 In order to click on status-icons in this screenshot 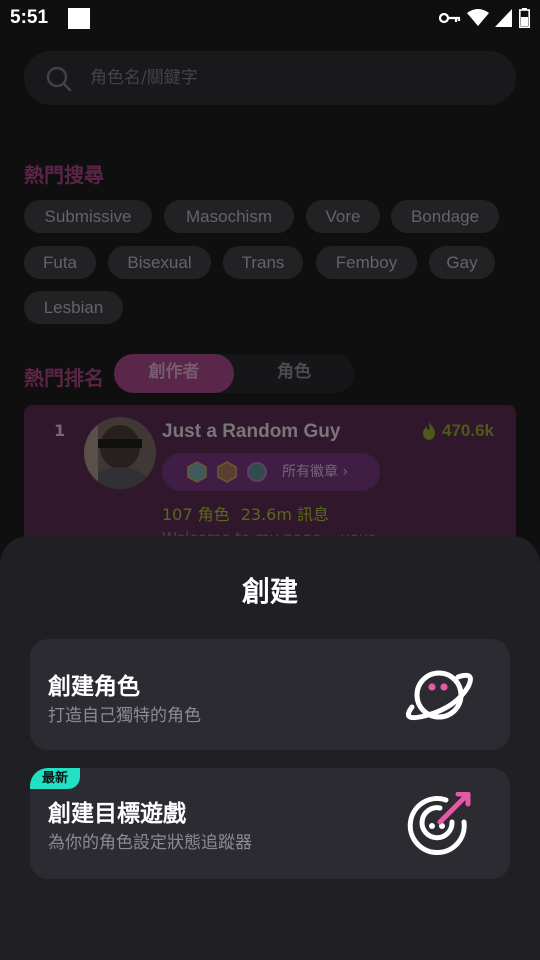, I will do `click(484, 18)`.